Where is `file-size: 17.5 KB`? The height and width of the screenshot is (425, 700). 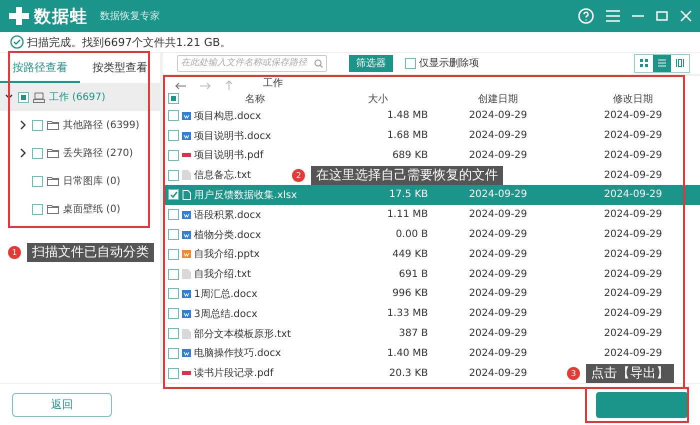 file-size: 17.5 KB is located at coordinates (408, 194).